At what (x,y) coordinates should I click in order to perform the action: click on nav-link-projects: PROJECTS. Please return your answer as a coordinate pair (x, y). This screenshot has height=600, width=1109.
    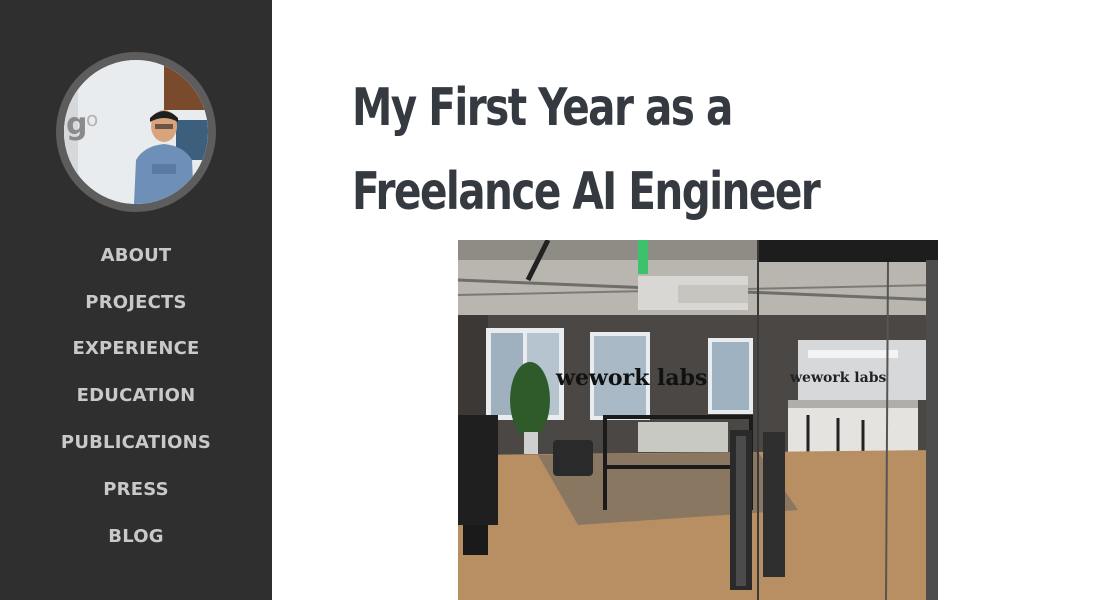
    Looking at the image, I should click on (135, 302).